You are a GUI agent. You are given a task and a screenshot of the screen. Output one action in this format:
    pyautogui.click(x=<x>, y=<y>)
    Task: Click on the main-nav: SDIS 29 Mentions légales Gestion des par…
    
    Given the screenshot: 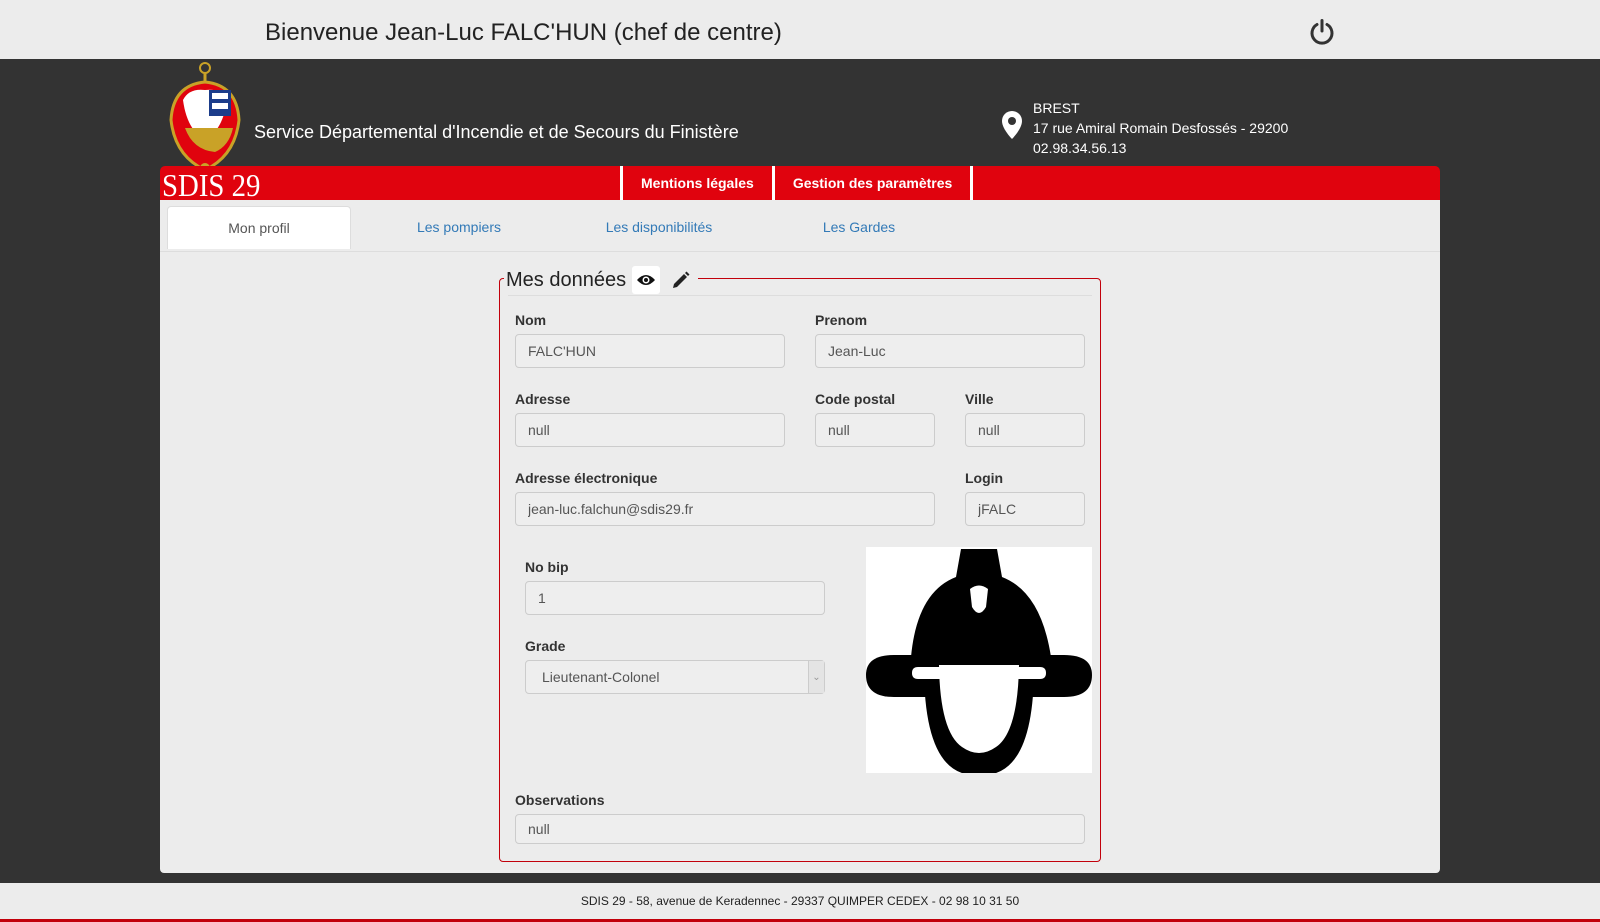 What is the action you would take?
    pyautogui.click(x=800, y=184)
    